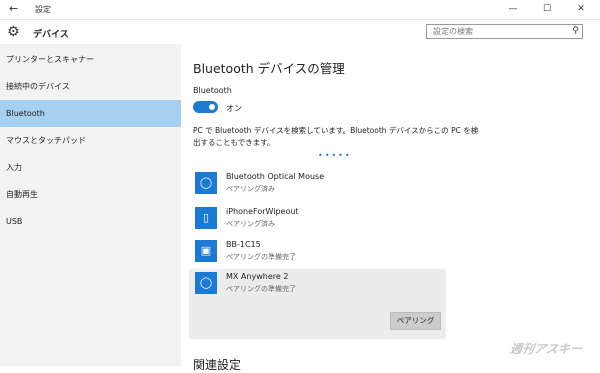 This screenshot has height=373, width=600. Describe the element at coordinates (317, 184) in the screenshot. I see `device-item: ◯ Bluetooth Optical Mouse ペアリング済み` at that location.